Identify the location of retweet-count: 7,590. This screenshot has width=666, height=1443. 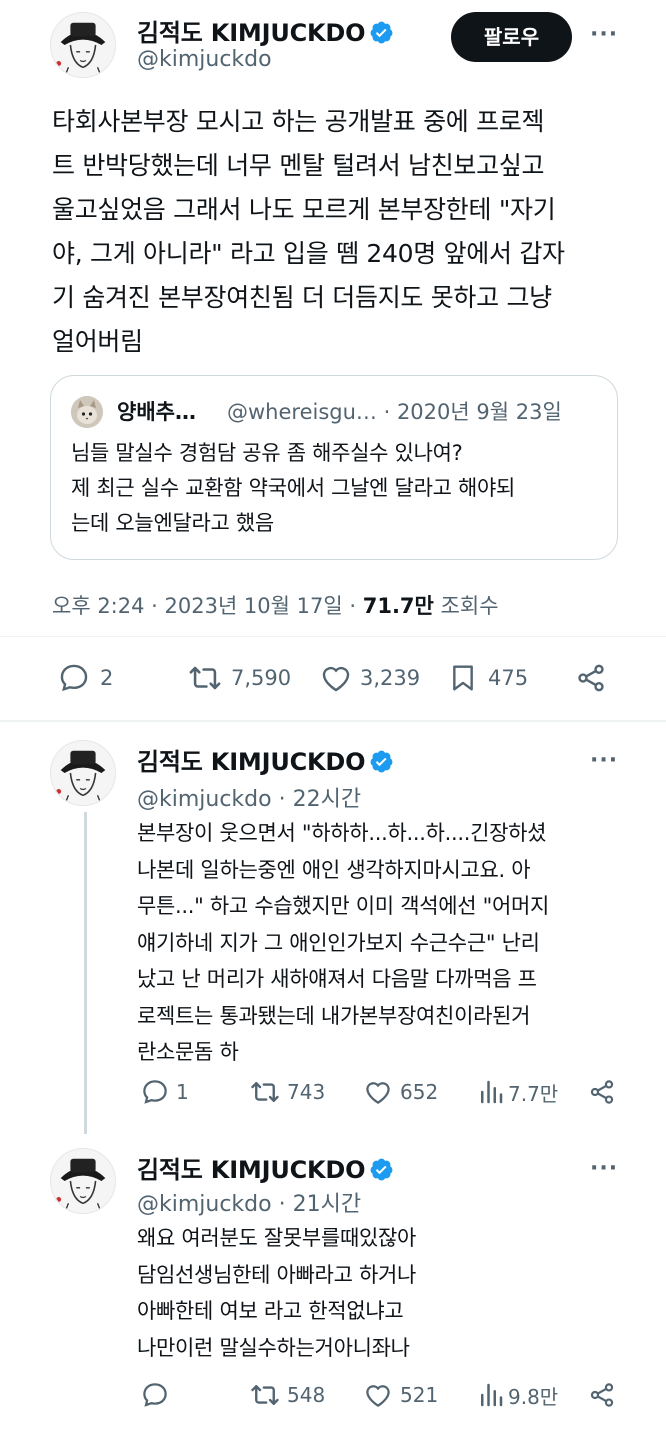
(261, 678).